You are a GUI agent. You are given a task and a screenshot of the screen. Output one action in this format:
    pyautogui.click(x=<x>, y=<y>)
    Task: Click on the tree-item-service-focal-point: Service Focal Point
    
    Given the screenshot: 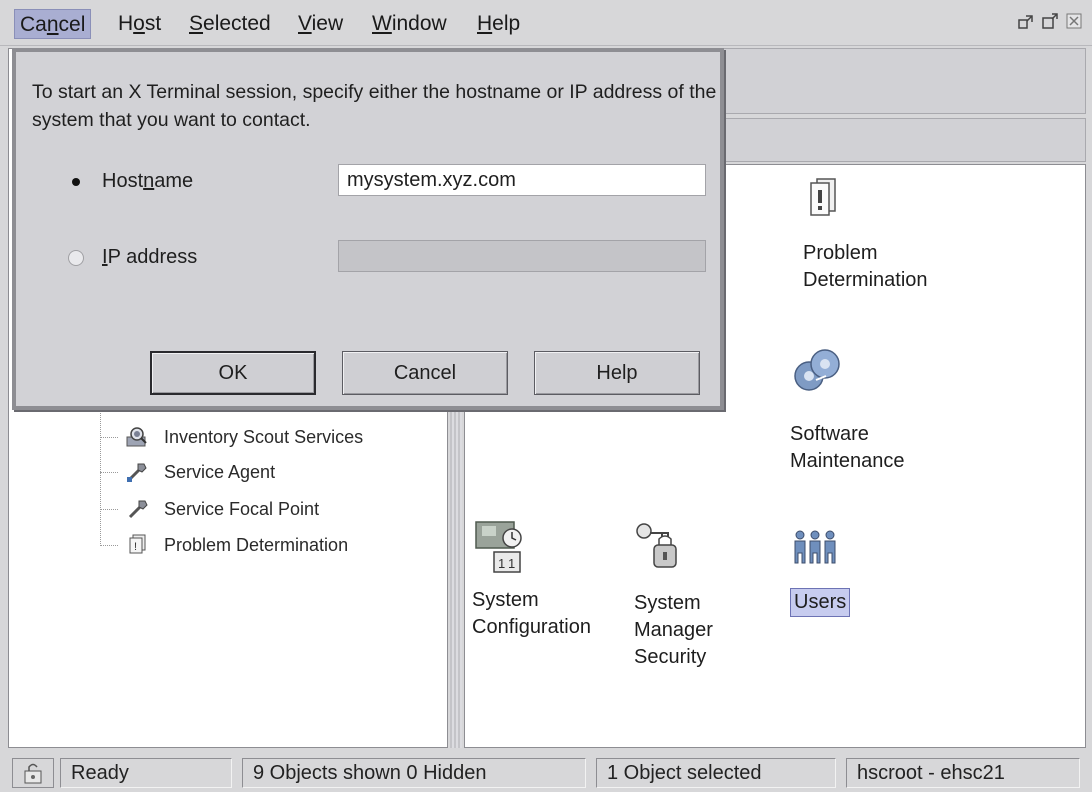 What is the action you would take?
    pyautogui.click(x=209, y=509)
    